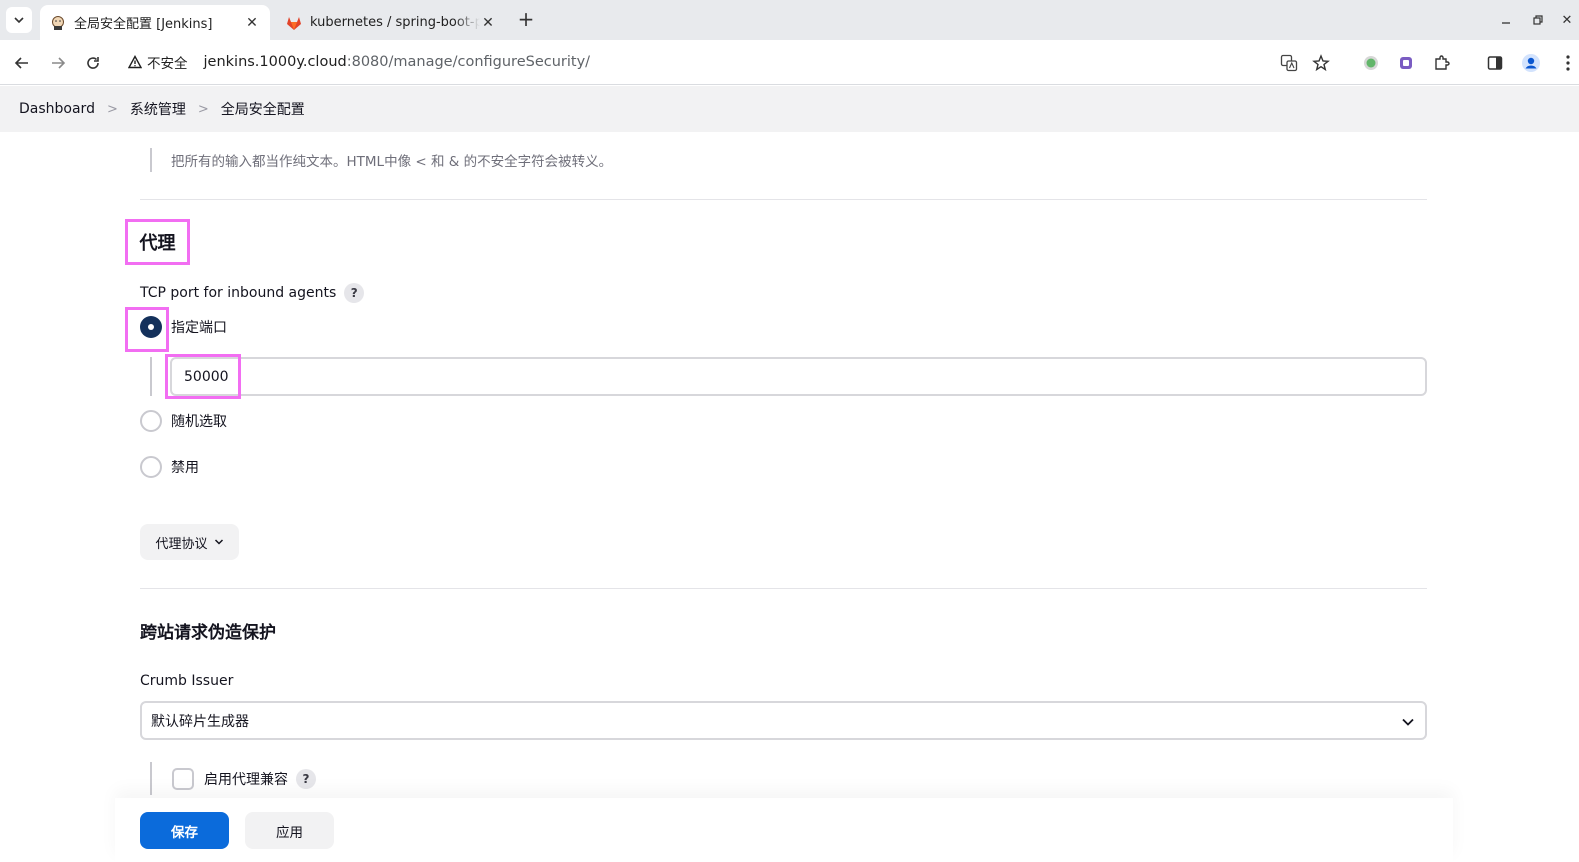 This screenshot has width=1579, height=862. What do you see at coordinates (199, 328) in the screenshot?
I see `radio-label: 指定端口` at bounding box center [199, 328].